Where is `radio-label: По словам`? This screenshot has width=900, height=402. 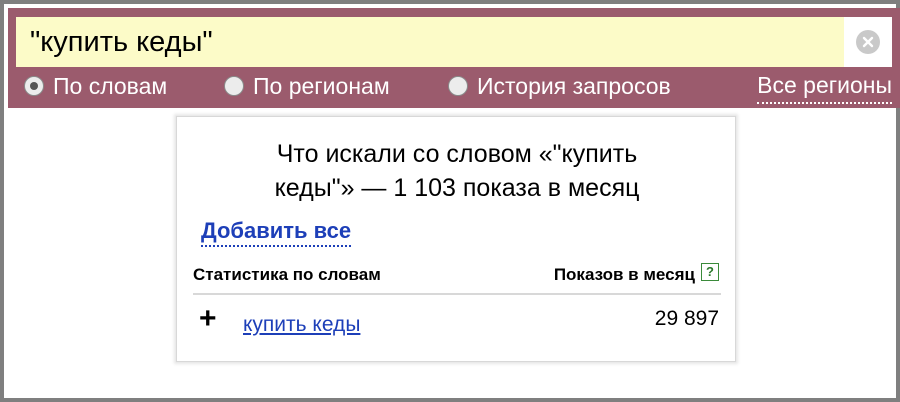
radio-label: По словам is located at coordinates (110, 85).